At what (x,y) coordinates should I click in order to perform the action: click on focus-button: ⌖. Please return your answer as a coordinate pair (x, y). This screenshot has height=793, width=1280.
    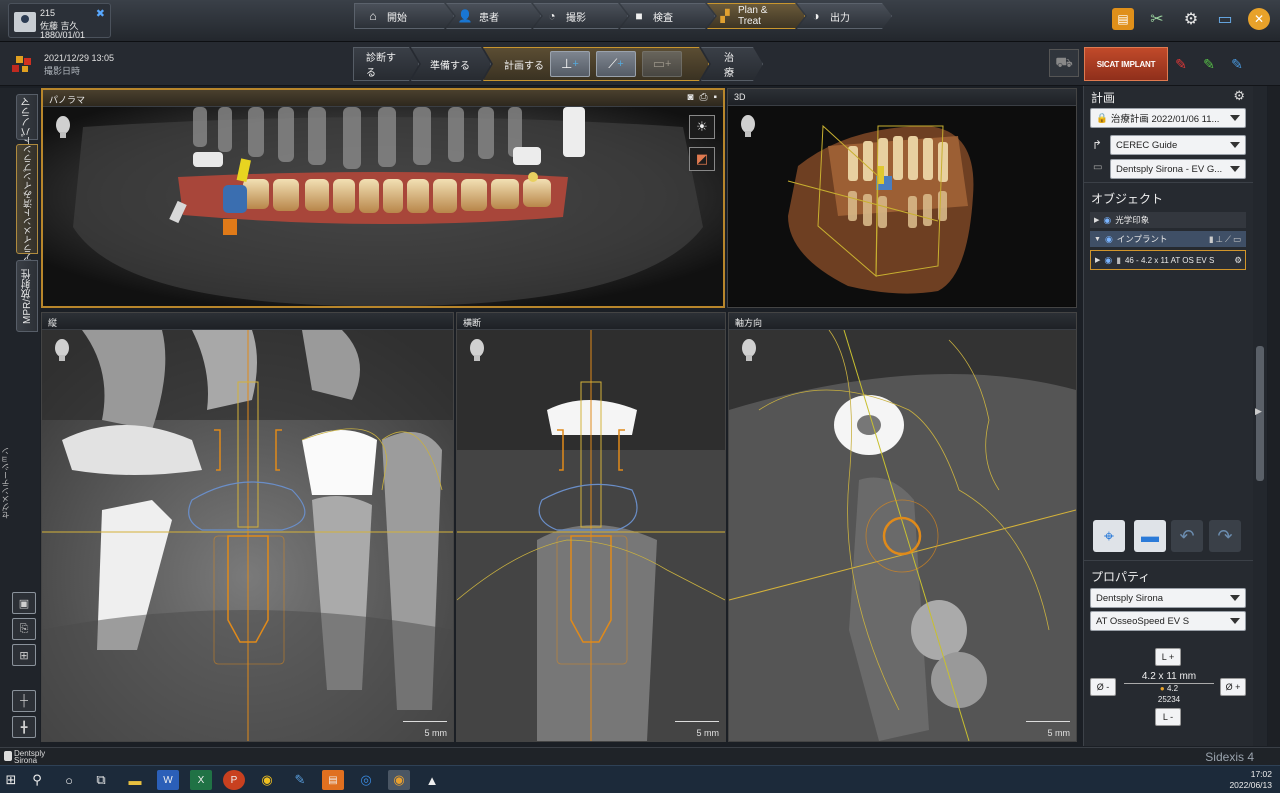
    Looking at the image, I should click on (1109, 536).